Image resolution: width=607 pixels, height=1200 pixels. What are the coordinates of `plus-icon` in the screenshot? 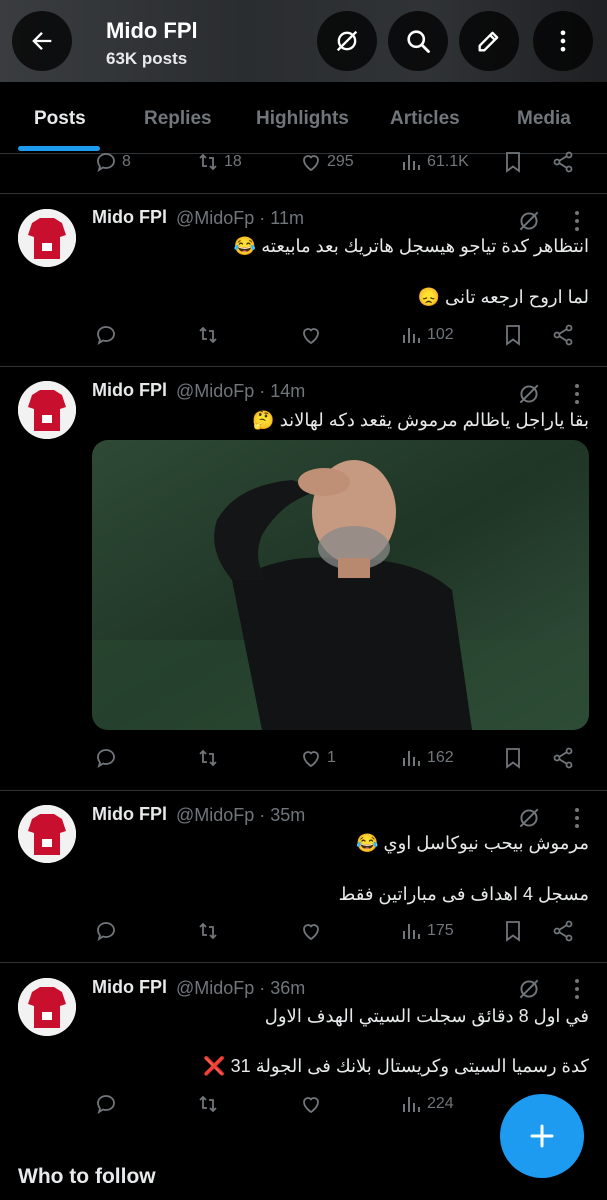 It's located at (542, 1136).